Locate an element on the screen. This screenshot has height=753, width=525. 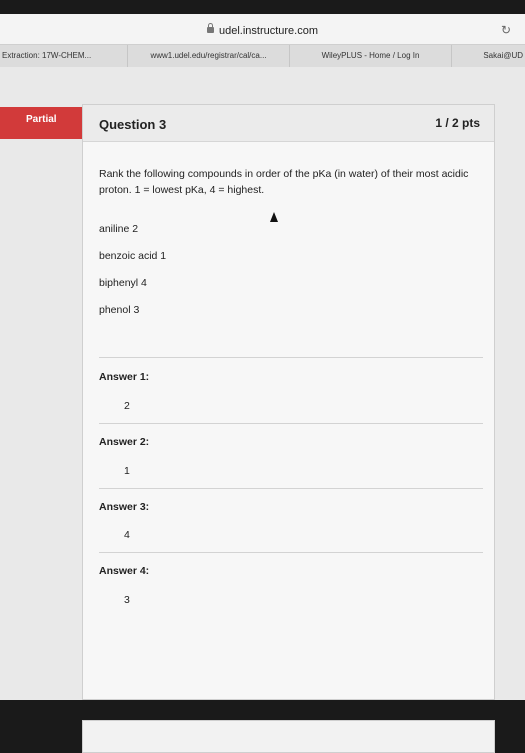
compound-item: aniline 2 is located at coordinates (119, 229).